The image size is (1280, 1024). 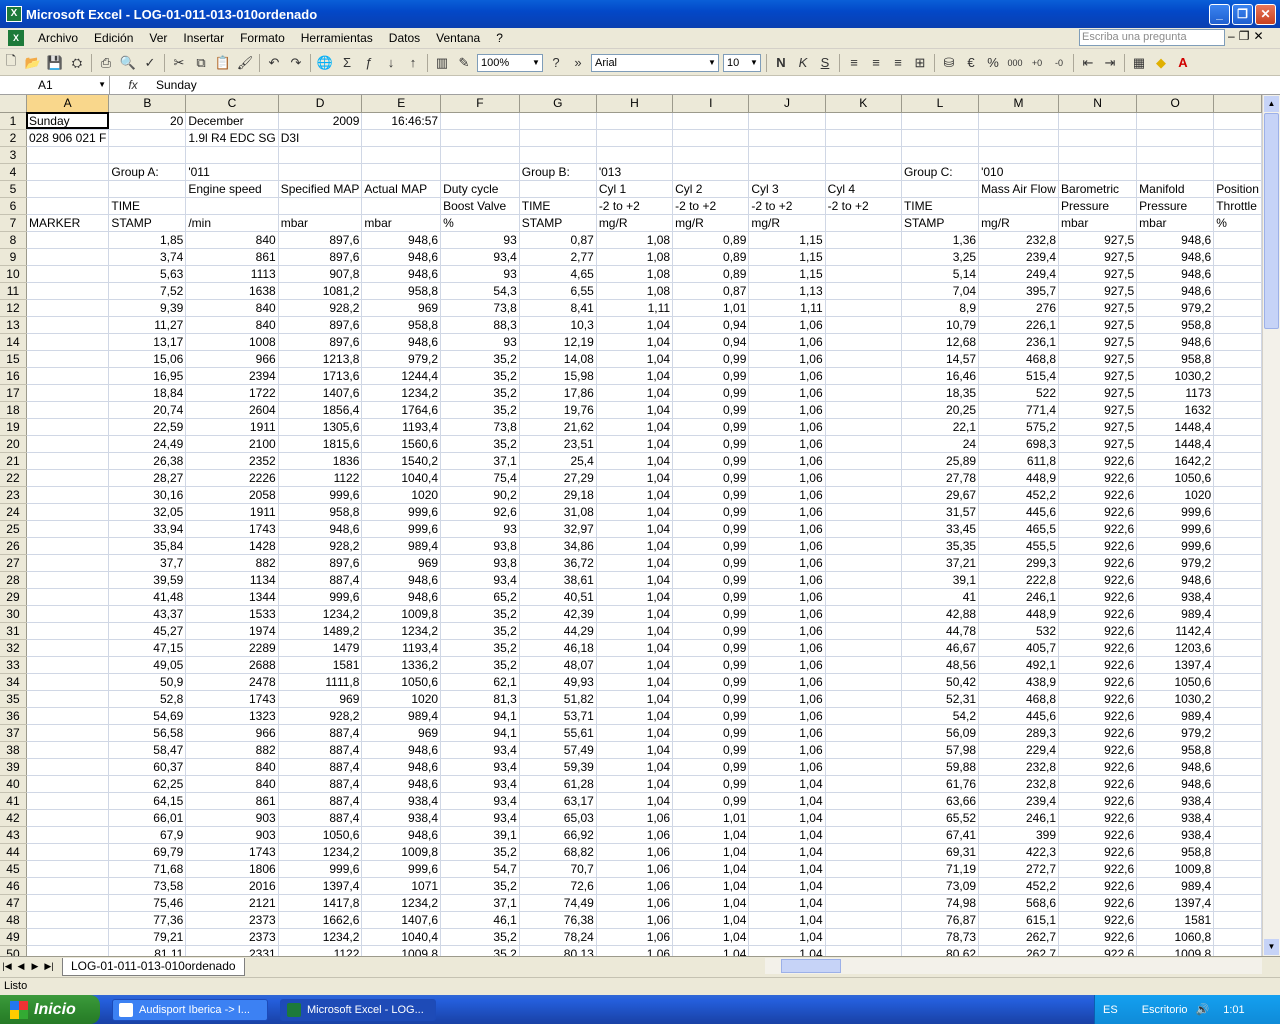 What do you see at coordinates (971, 63) in the screenshot?
I see `euro-icon: €` at bounding box center [971, 63].